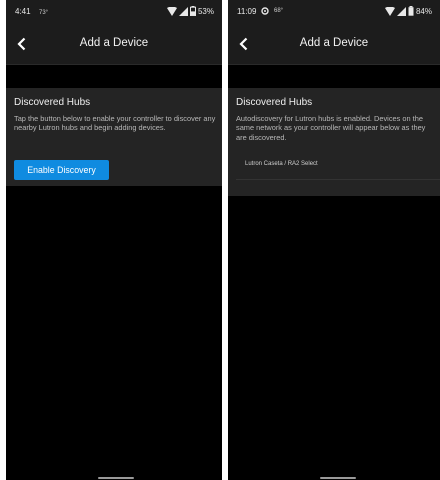 The image size is (440, 480). Describe the element at coordinates (279, 11) in the screenshot. I see `status-temperature: 68°` at that location.